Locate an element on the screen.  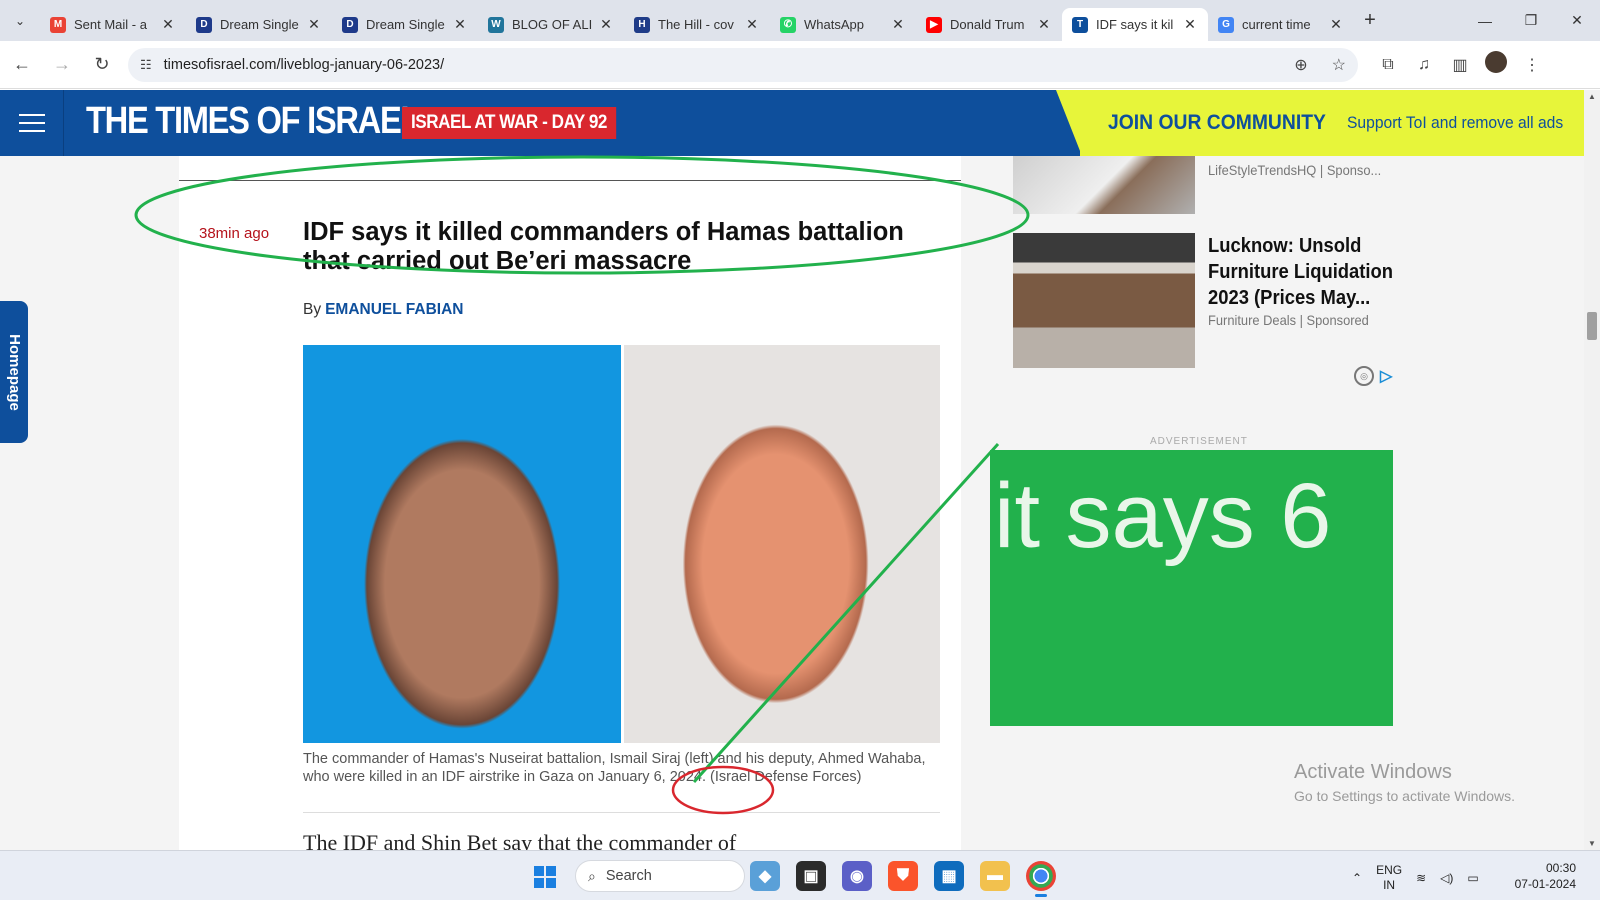
scroll-thumb is located at coordinates (1592, 326).